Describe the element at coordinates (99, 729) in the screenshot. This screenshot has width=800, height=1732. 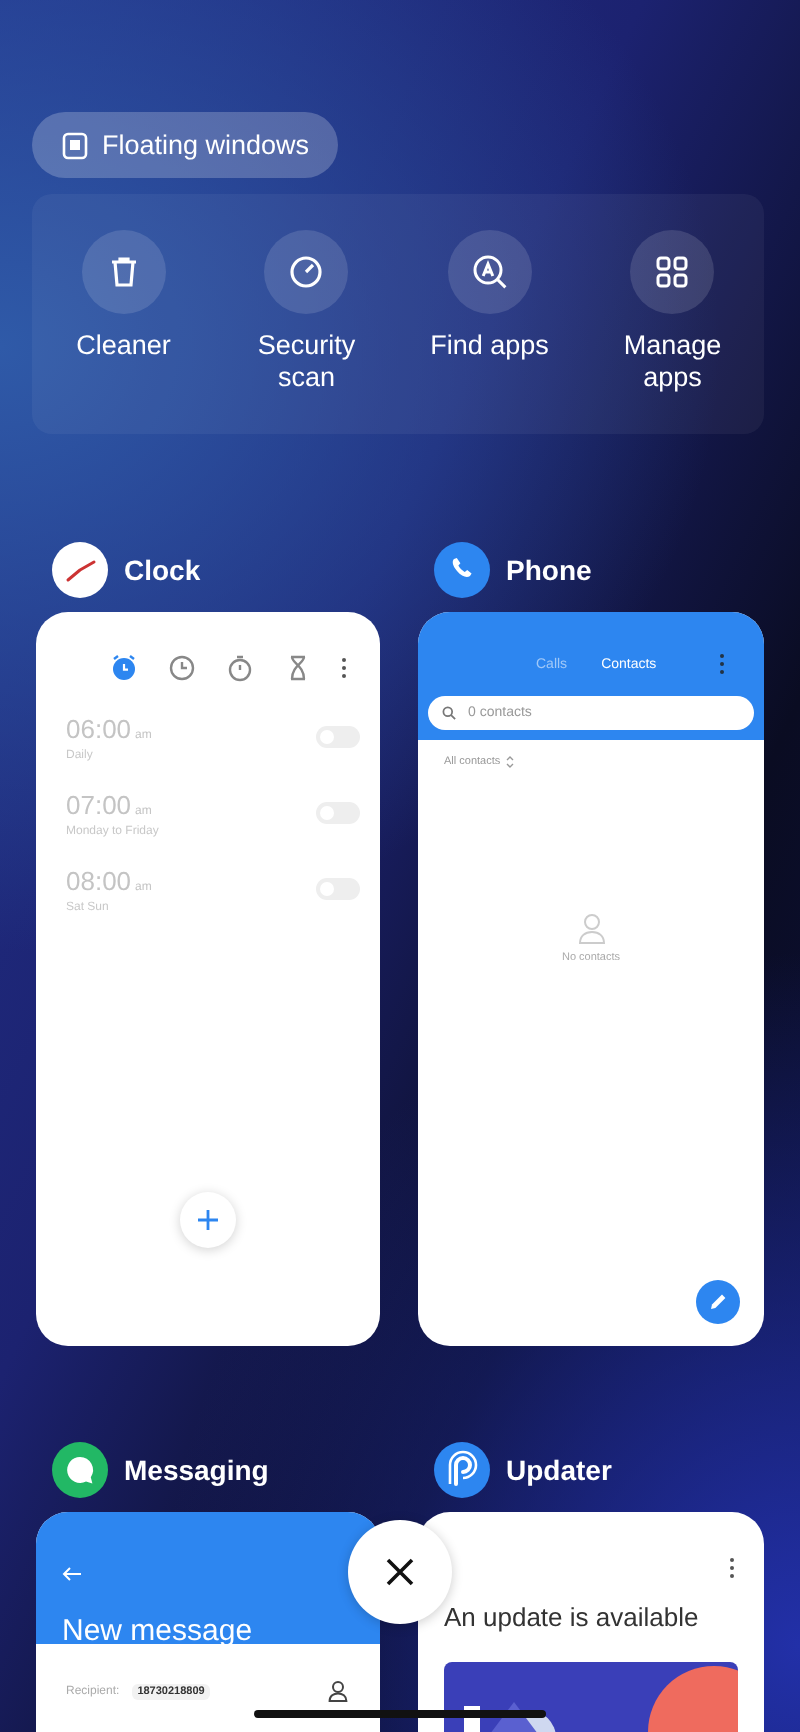
I see `alarm-time: 06:00` at that location.